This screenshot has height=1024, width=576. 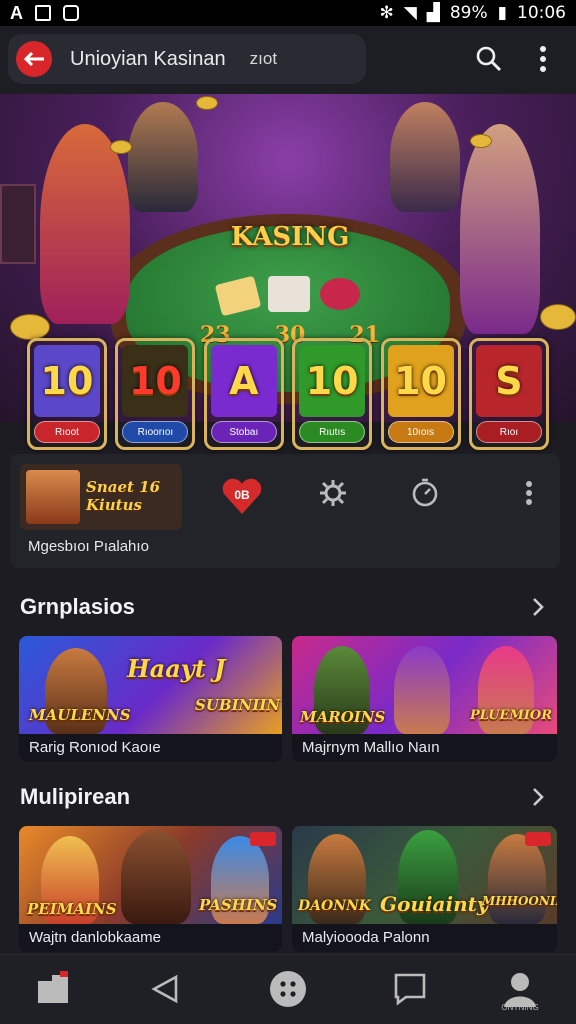 I want to click on cards-icon, so click(x=53, y=987).